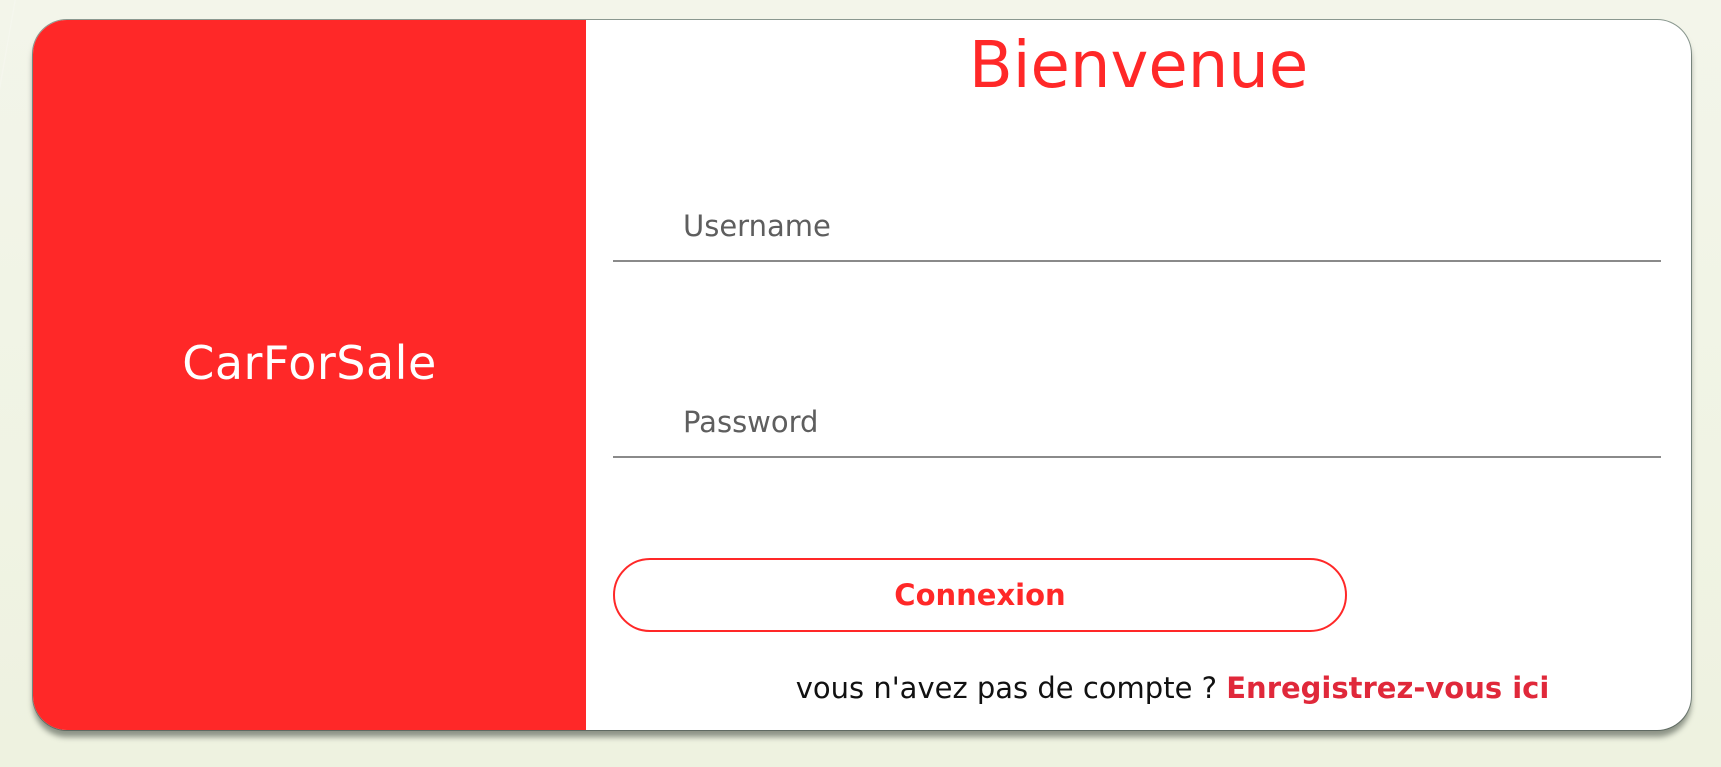 The image size is (1721, 767). Describe the element at coordinates (980, 595) in the screenshot. I see `login-button: Connexion` at that location.